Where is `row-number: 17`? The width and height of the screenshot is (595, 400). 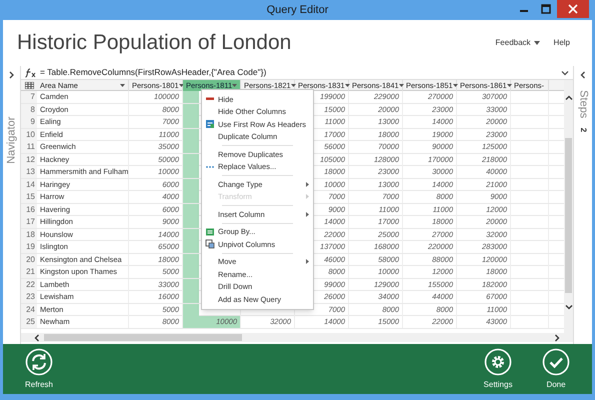
row-number: 17 is located at coordinates (29, 222).